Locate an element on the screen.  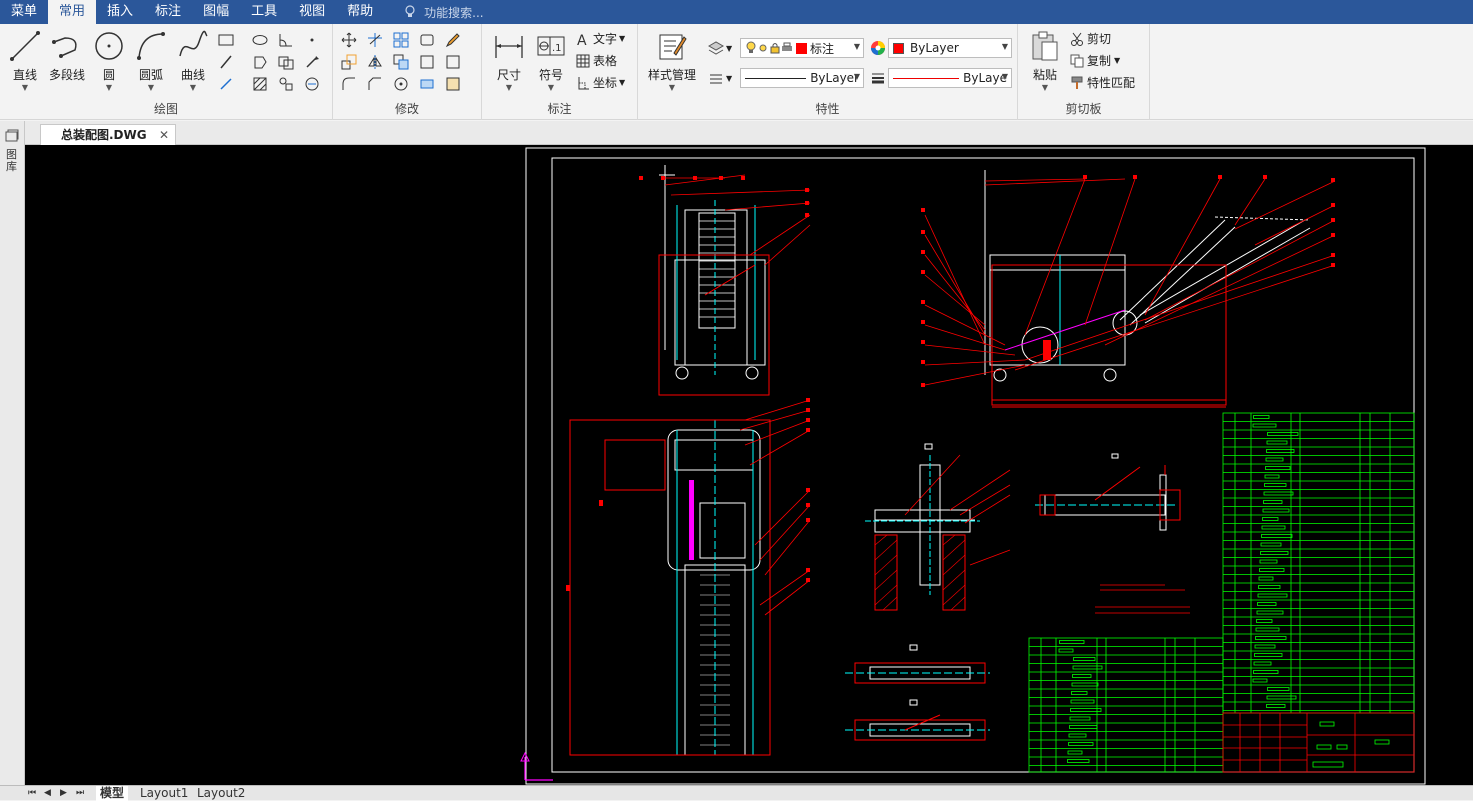
last-tab-icon: ⏭ is located at coordinates (80, 793).